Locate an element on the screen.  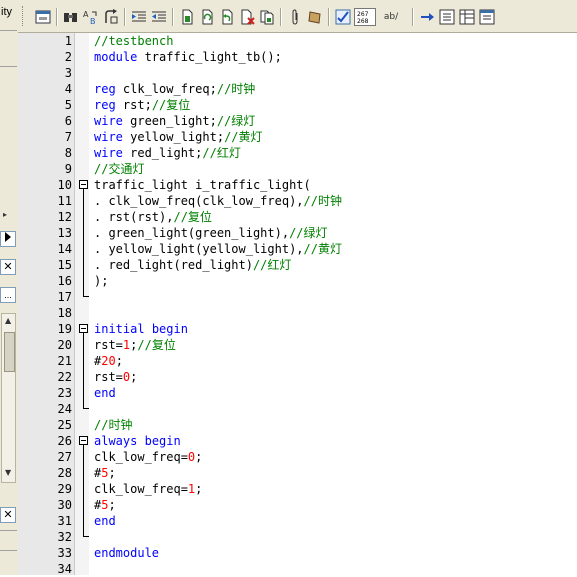
code-token: clk_low_freq; is located at coordinates (166, 89).